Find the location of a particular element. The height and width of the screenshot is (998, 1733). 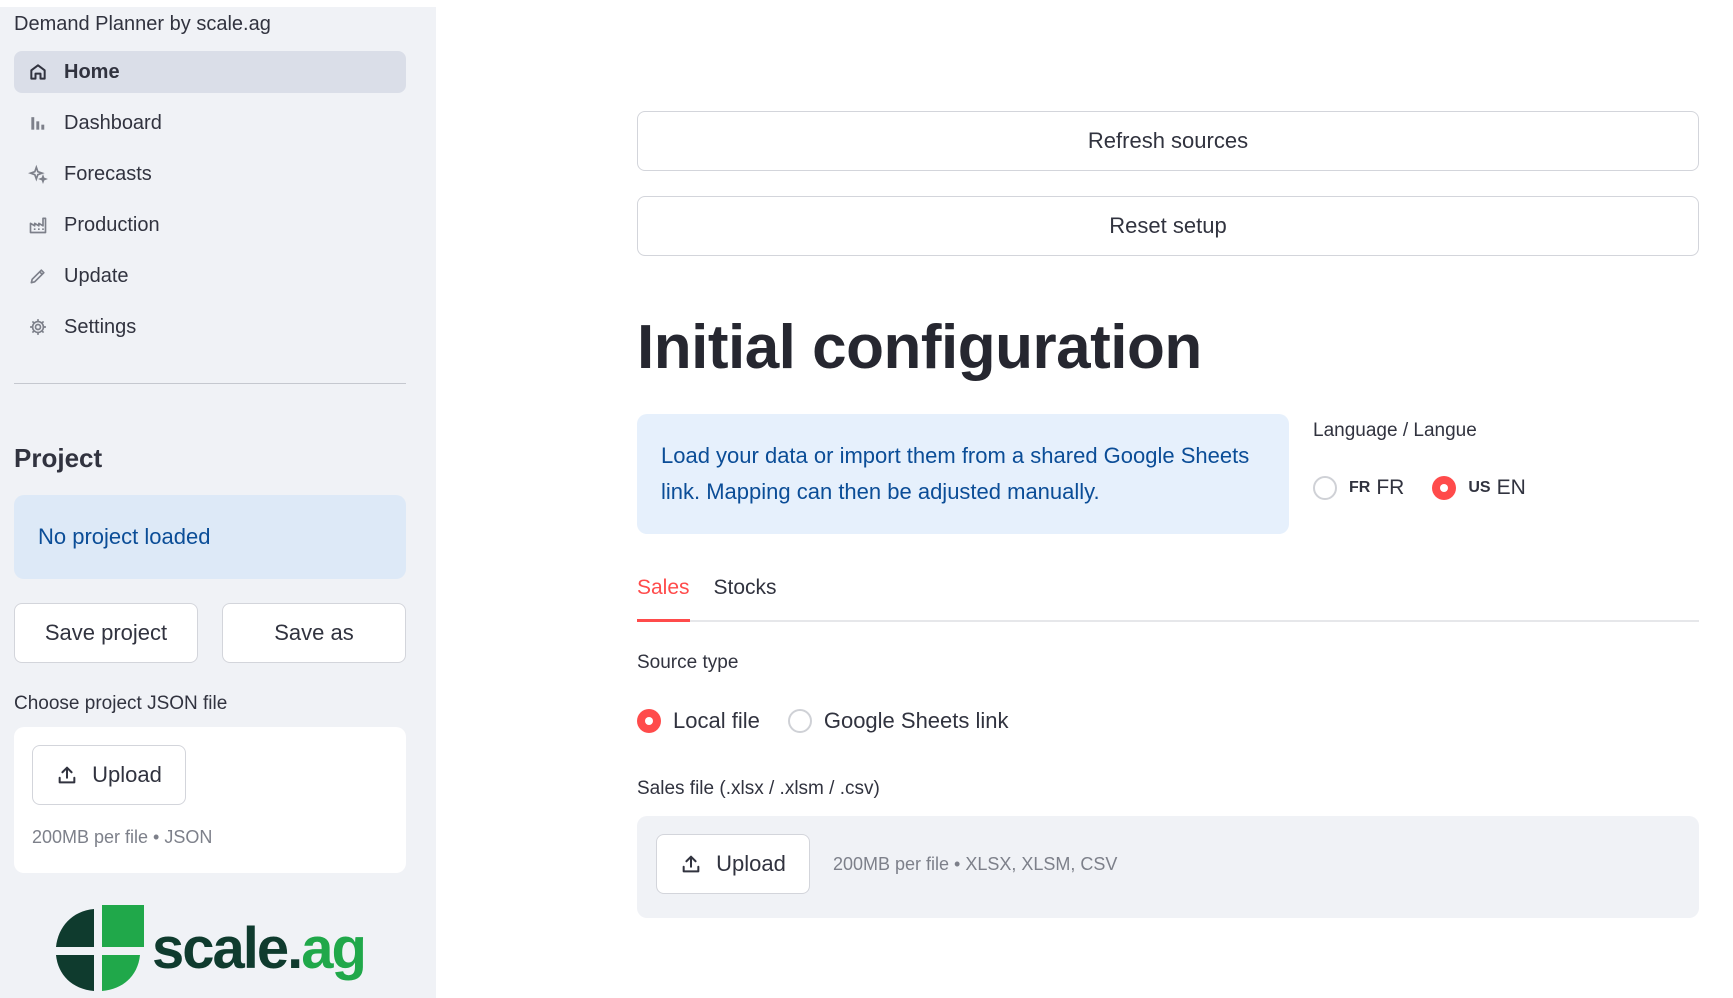

language-option-fr: FR FR is located at coordinates (1358, 488).